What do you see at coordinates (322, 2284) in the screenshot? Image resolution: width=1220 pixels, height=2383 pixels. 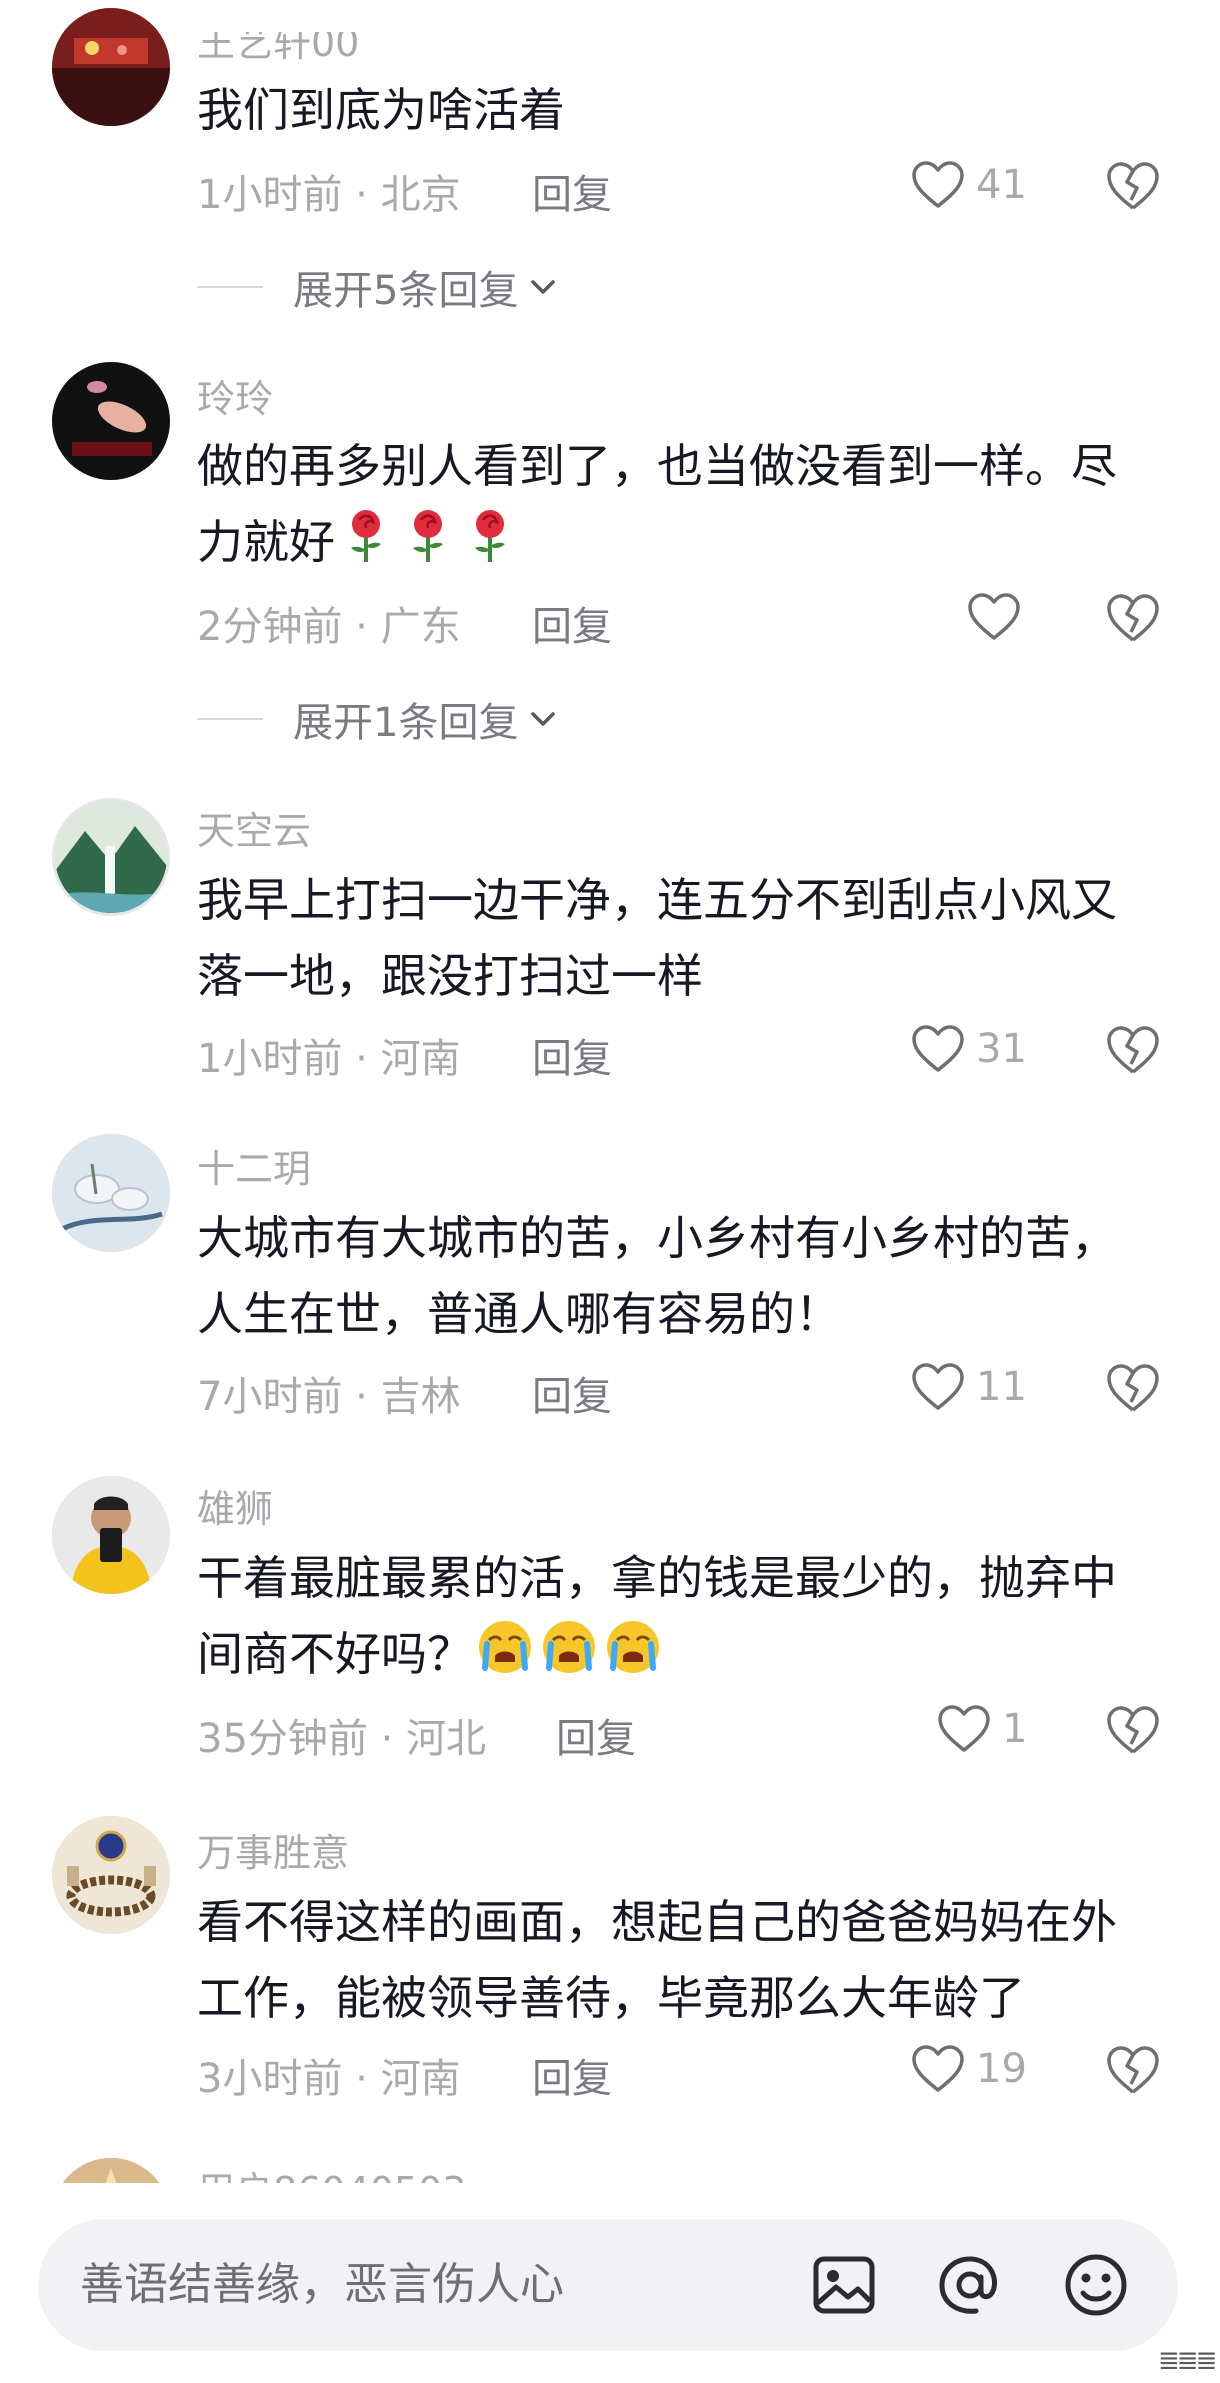 I see `input-placeholder: 善语结善缘，恶言伤人心` at bounding box center [322, 2284].